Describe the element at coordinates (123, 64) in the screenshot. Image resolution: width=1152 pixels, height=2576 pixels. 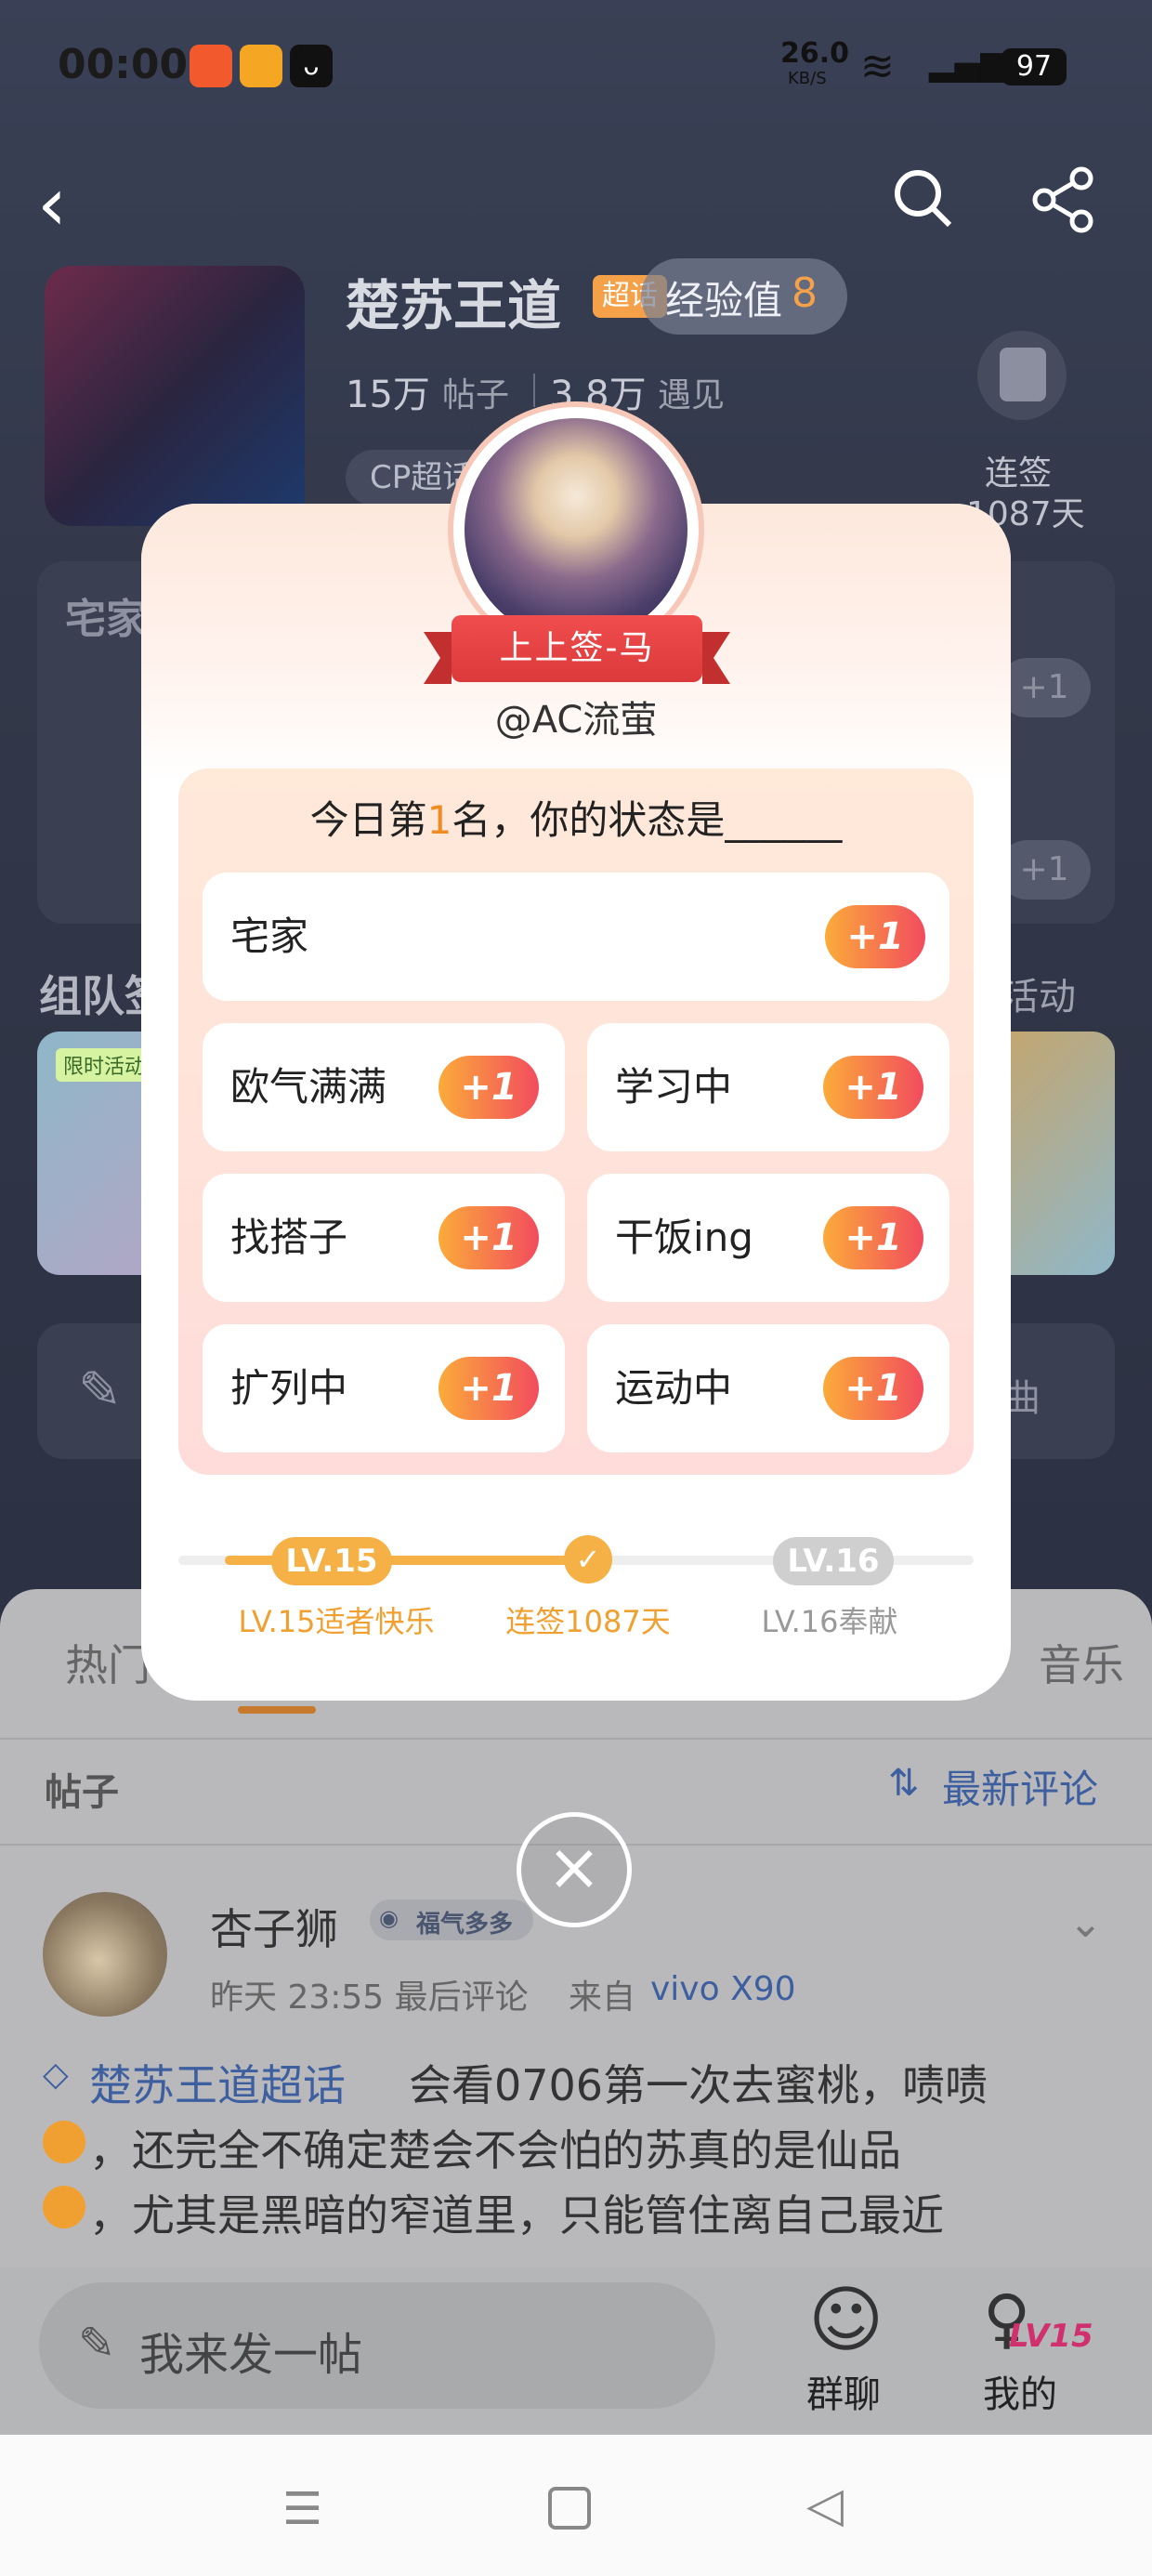
I see `status-time: 00:00` at that location.